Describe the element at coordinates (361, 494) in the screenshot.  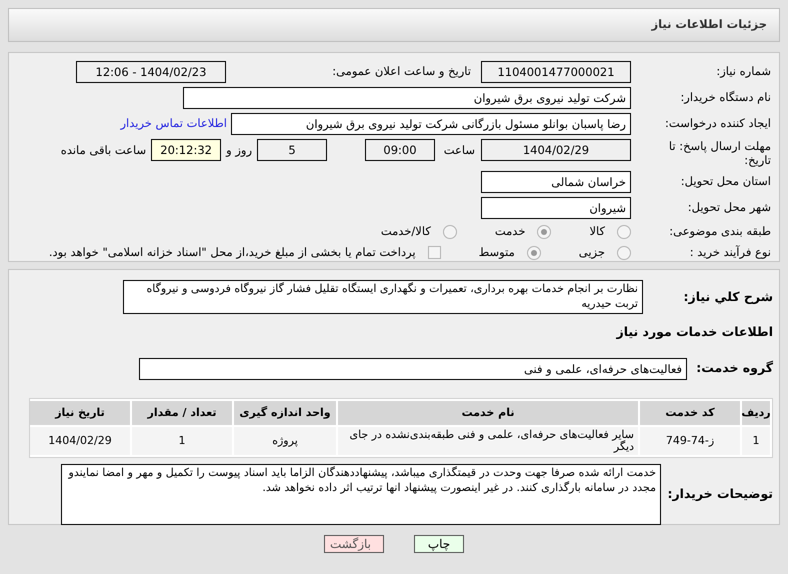
I see `notes-textarea: خدمت ارائه شده صرفا جهت وحدت در قیمتگذاری میباشد، پیشنهاددهندگان الزاما باید اسناد پیوست را تکمیل و مهر و امضا نمایندو مجدد در سامانه بارگذاری کنند. در غیر اینصورت پیشنهاد انها ترتیب اثر داده نخواهد شد.` at that location.